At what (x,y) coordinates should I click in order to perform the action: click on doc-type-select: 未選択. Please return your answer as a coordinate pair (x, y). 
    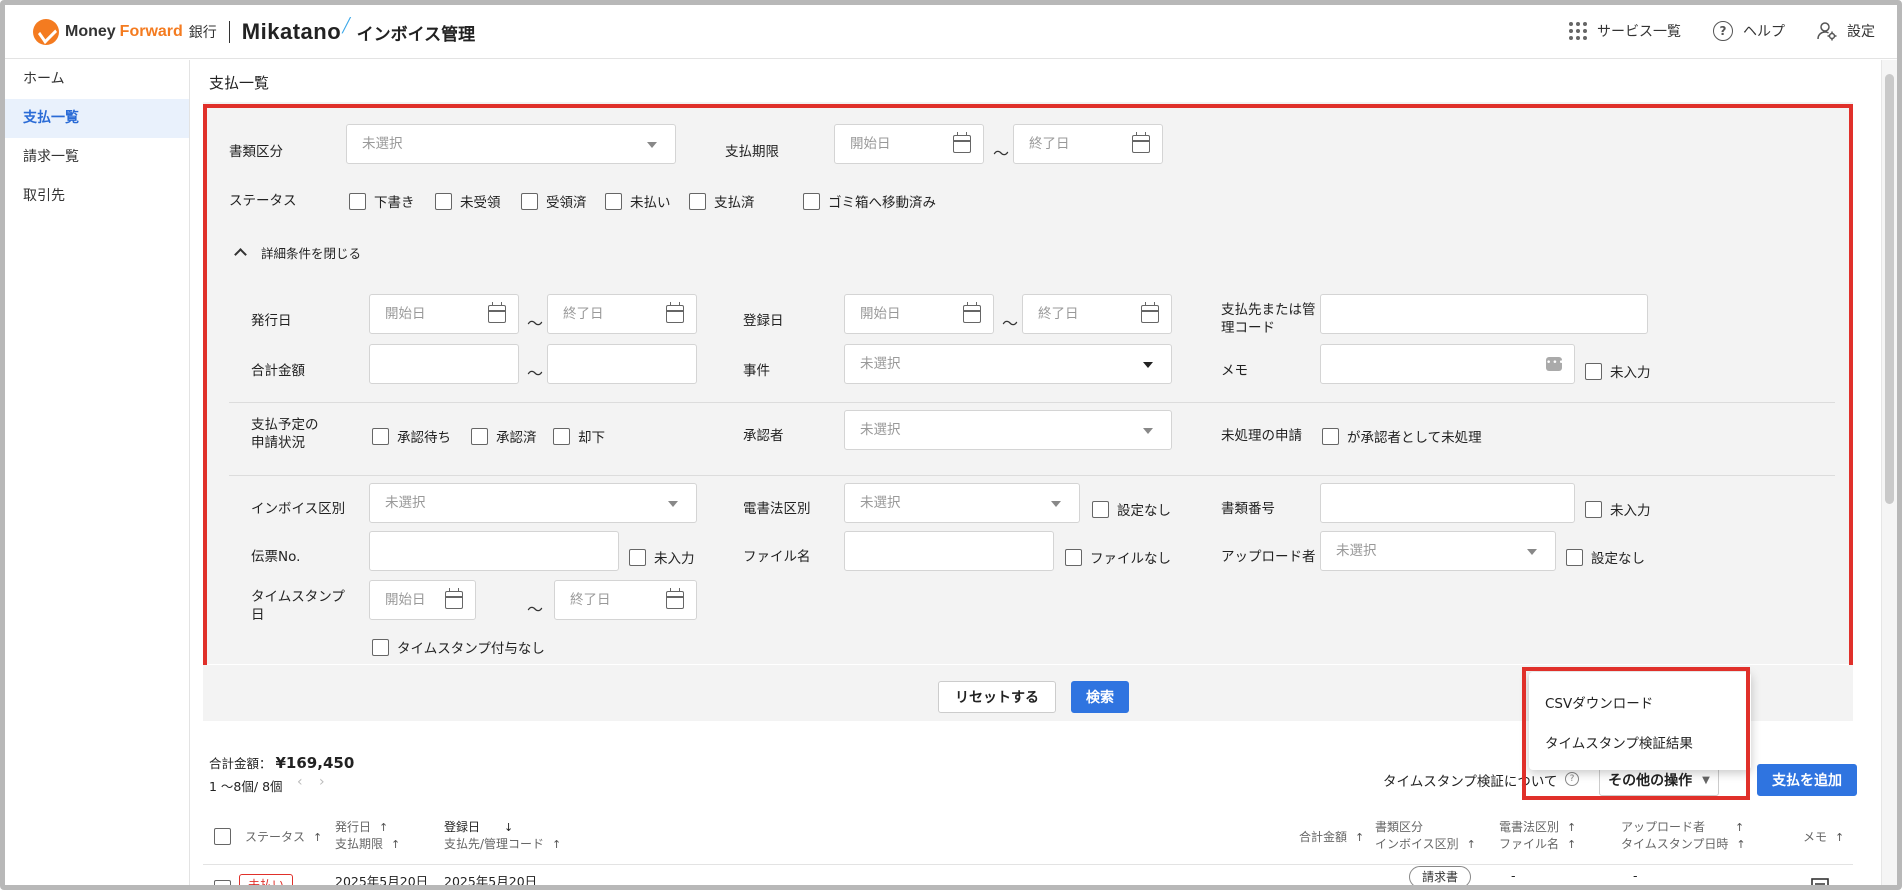
    Looking at the image, I should click on (511, 144).